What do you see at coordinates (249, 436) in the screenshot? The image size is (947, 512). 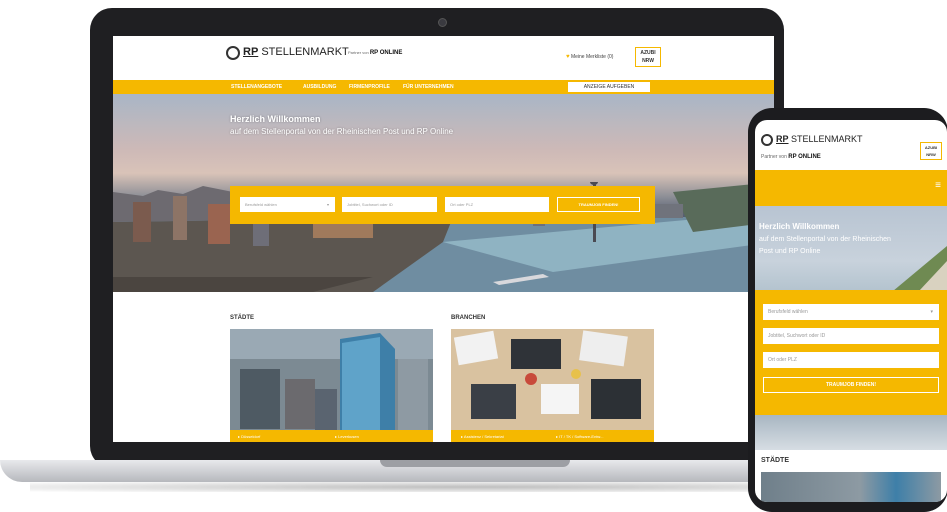 I see `link-duesseldorf: ▸ Düsseldorf` at bounding box center [249, 436].